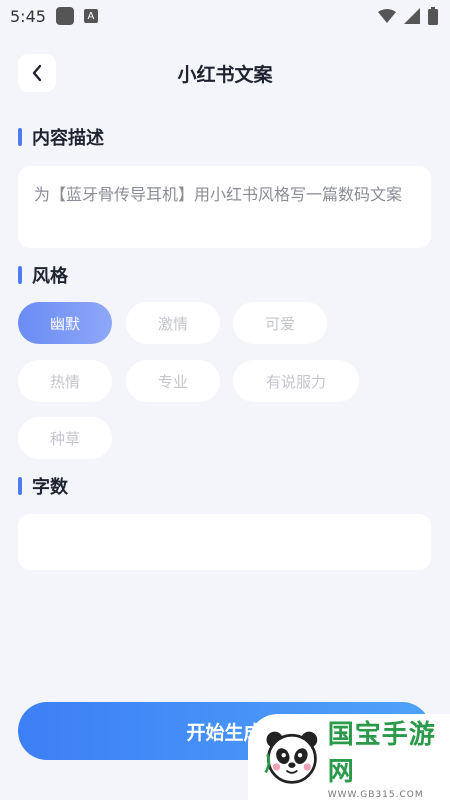 This screenshot has width=450, height=800. Describe the element at coordinates (387, 16) in the screenshot. I see `wifi-icon` at that location.